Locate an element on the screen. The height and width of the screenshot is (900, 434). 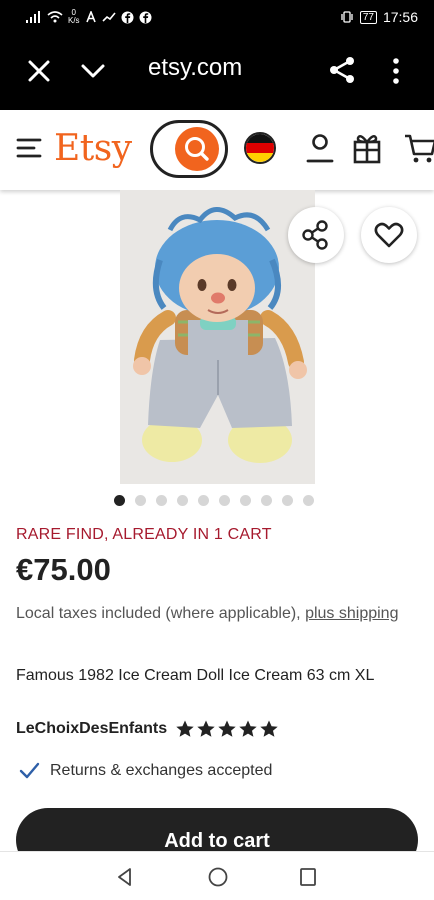
clock: 17:56 is located at coordinates (400, 17).